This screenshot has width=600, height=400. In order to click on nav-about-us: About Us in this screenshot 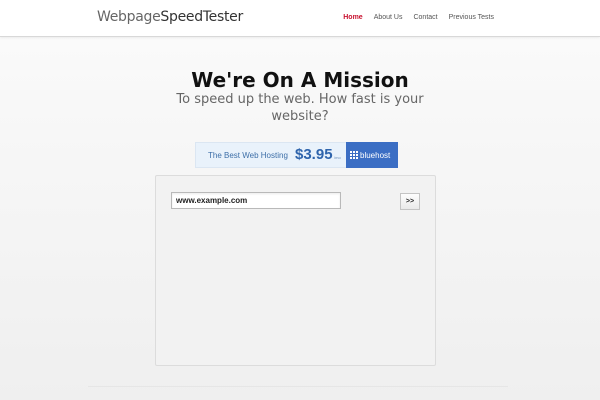, I will do `click(388, 17)`.